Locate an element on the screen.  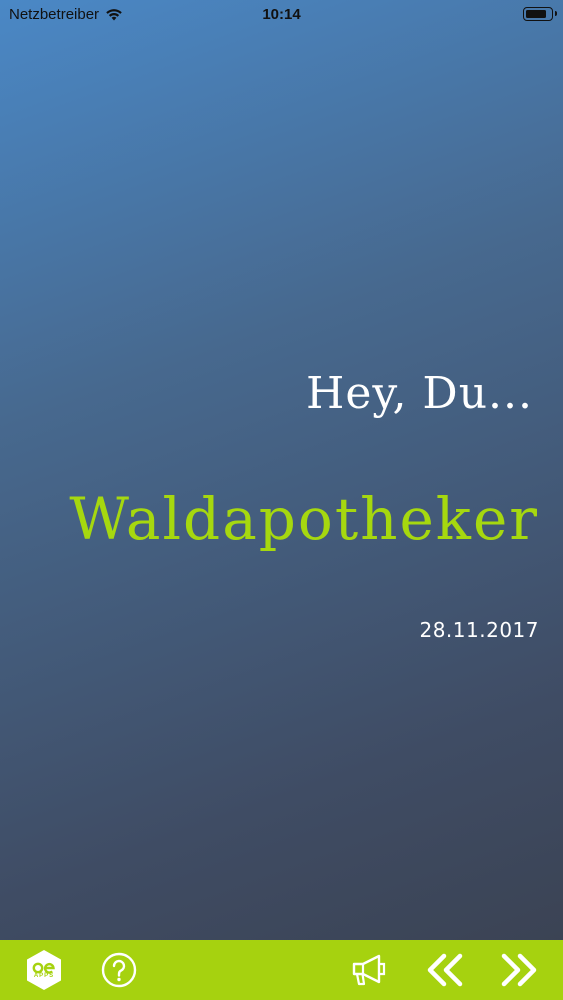
next-button is located at coordinates (519, 970).